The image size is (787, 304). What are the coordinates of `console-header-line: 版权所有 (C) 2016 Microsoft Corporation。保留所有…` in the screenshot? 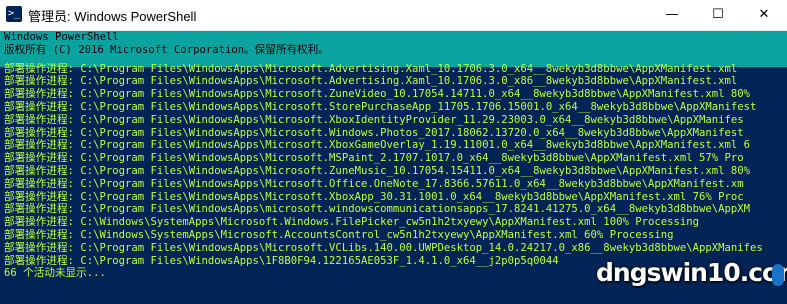 It's located at (166, 49).